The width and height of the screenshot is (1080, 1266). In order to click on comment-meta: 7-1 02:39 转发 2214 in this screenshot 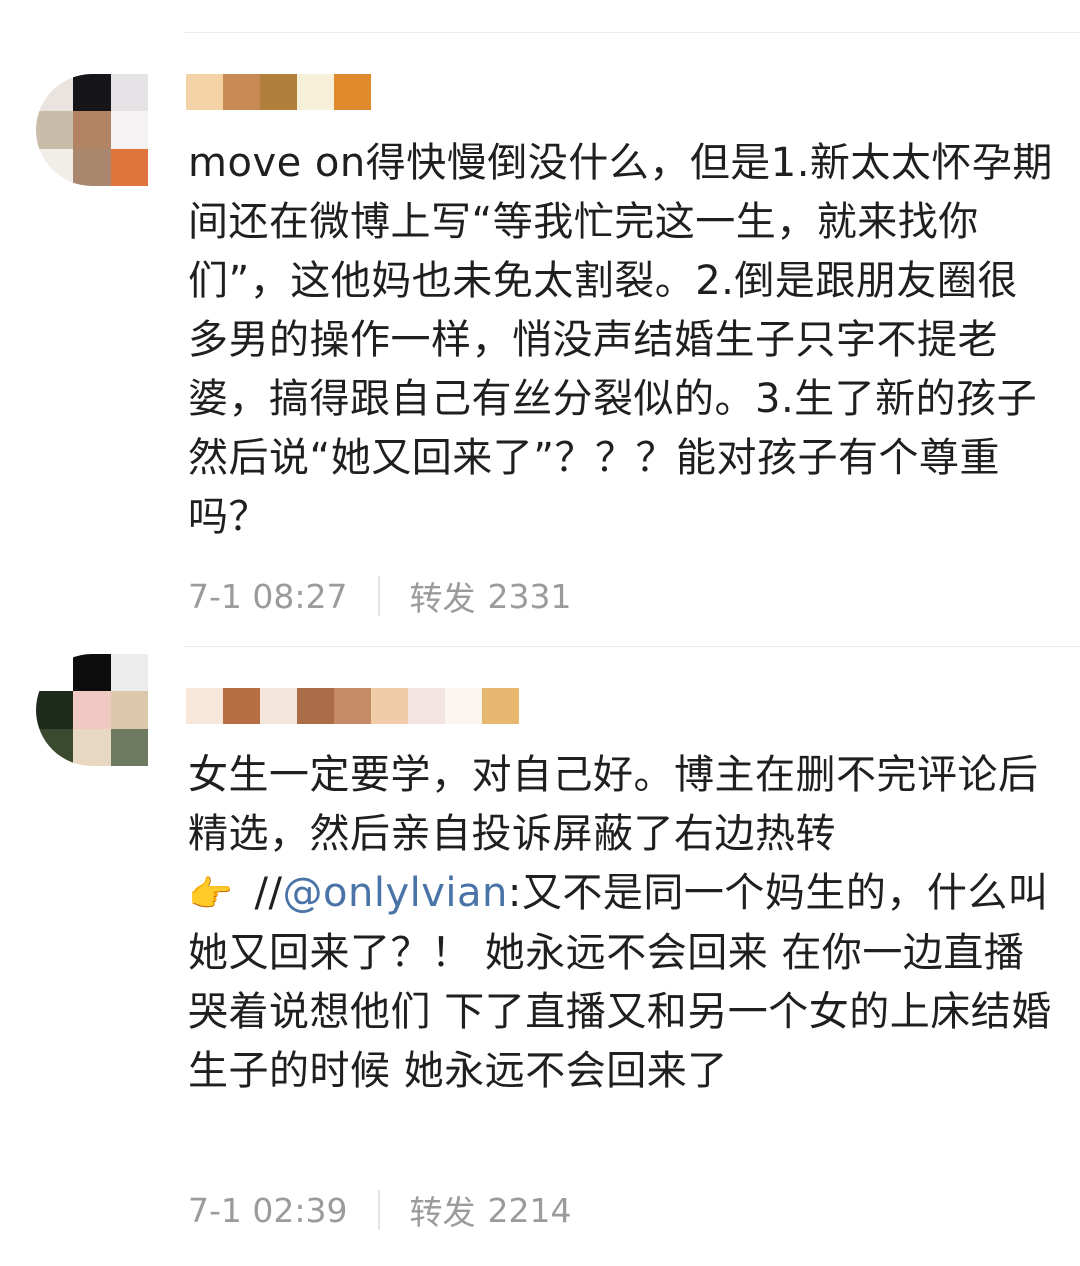, I will do `click(379, 1210)`.